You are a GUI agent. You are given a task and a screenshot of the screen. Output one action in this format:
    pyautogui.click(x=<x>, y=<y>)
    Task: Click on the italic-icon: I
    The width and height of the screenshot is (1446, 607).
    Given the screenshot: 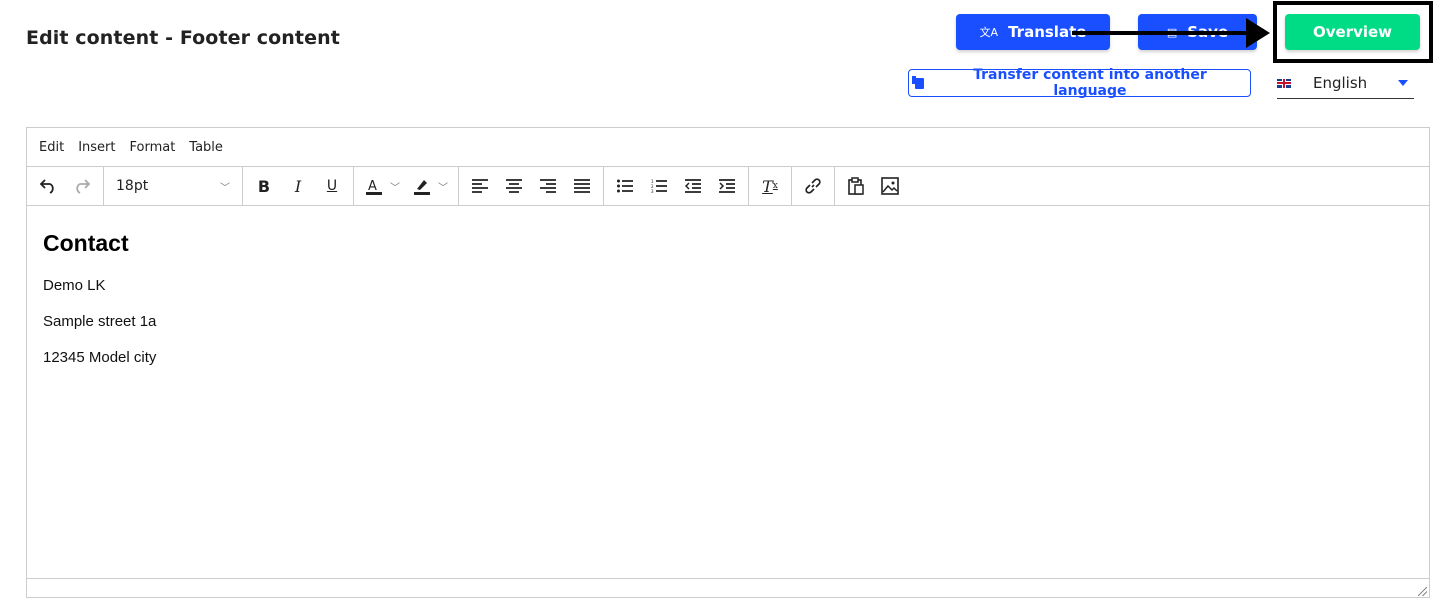 What is the action you would take?
    pyautogui.click(x=298, y=186)
    